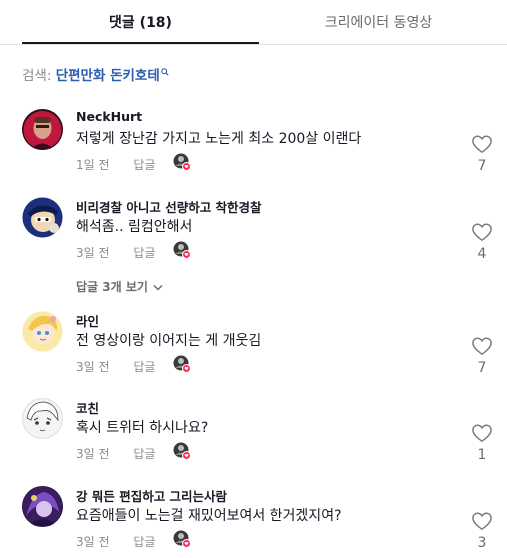  I want to click on search-label: 검색:, so click(37, 76).